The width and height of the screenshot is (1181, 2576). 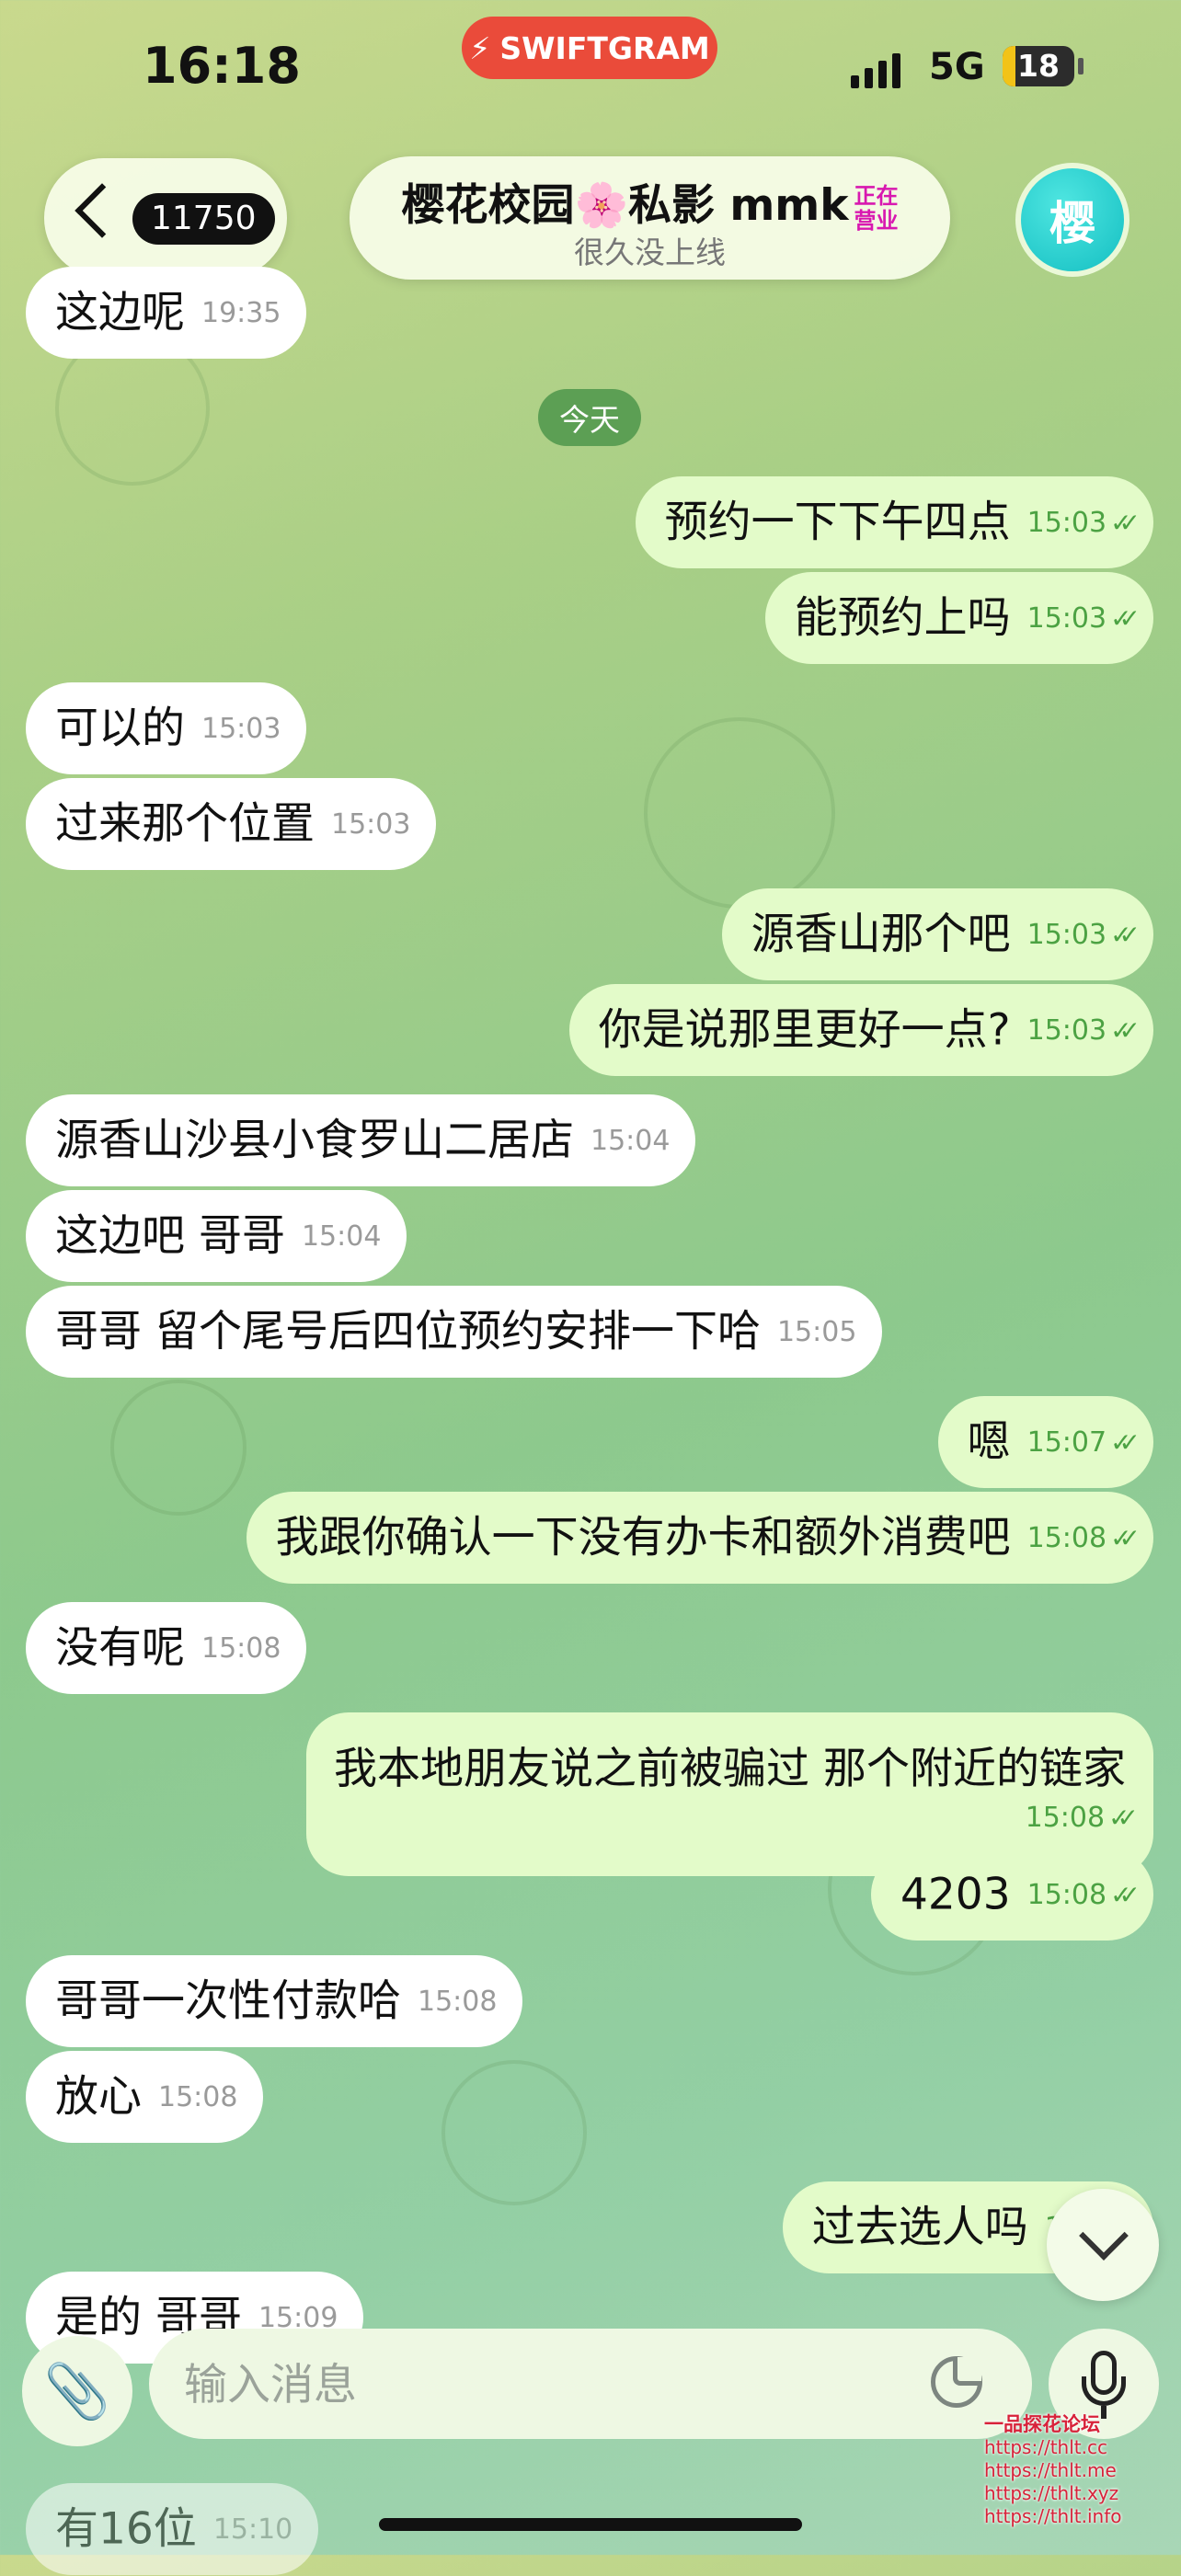 I want to click on watermark-url: https://thlt.xyz, so click(x=1051, y=2493).